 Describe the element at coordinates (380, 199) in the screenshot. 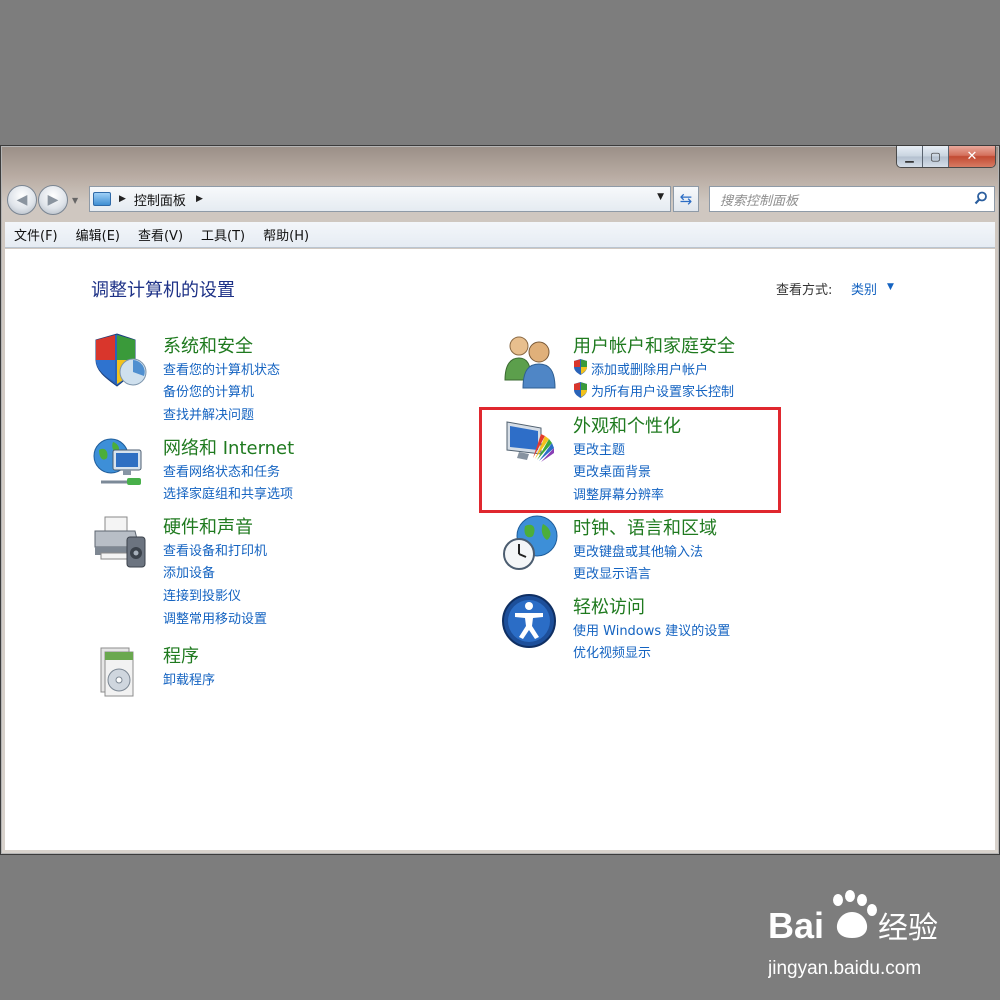

I see `address-bar: ▶ 控制面板 ▶ ▼` at that location.